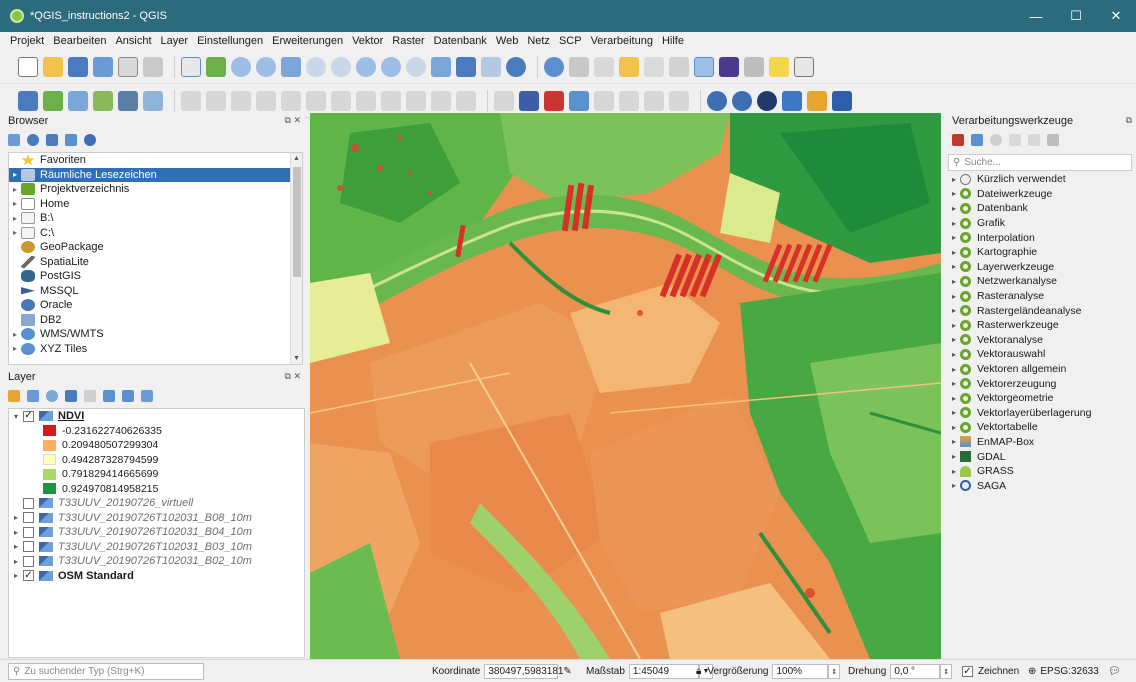 This screenshot has height=682, width=1136. Describe the element at coordinates (800, 671) in the screenshot. I see `magnifier-field: 100%` at that location.